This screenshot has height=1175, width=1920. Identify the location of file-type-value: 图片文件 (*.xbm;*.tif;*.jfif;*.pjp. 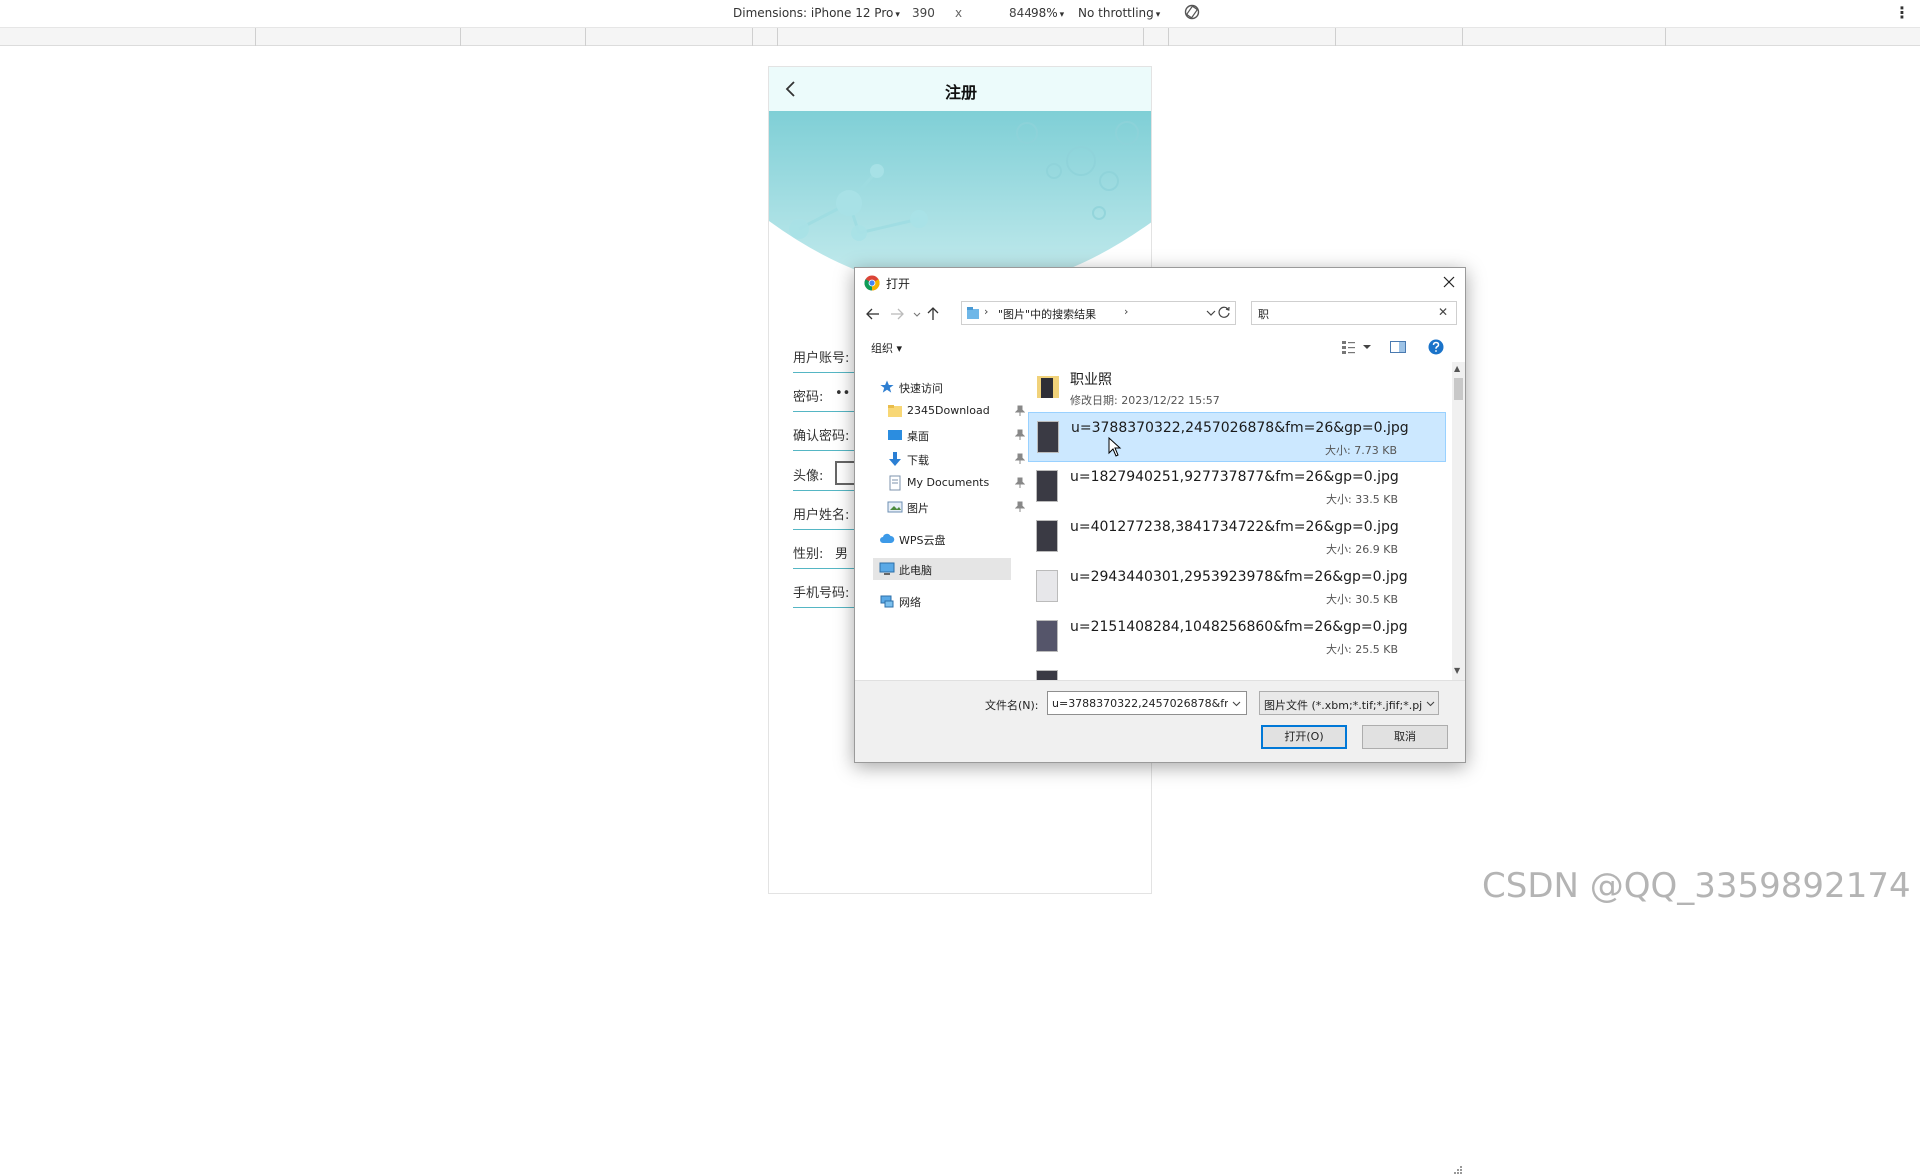
(1343, 705).